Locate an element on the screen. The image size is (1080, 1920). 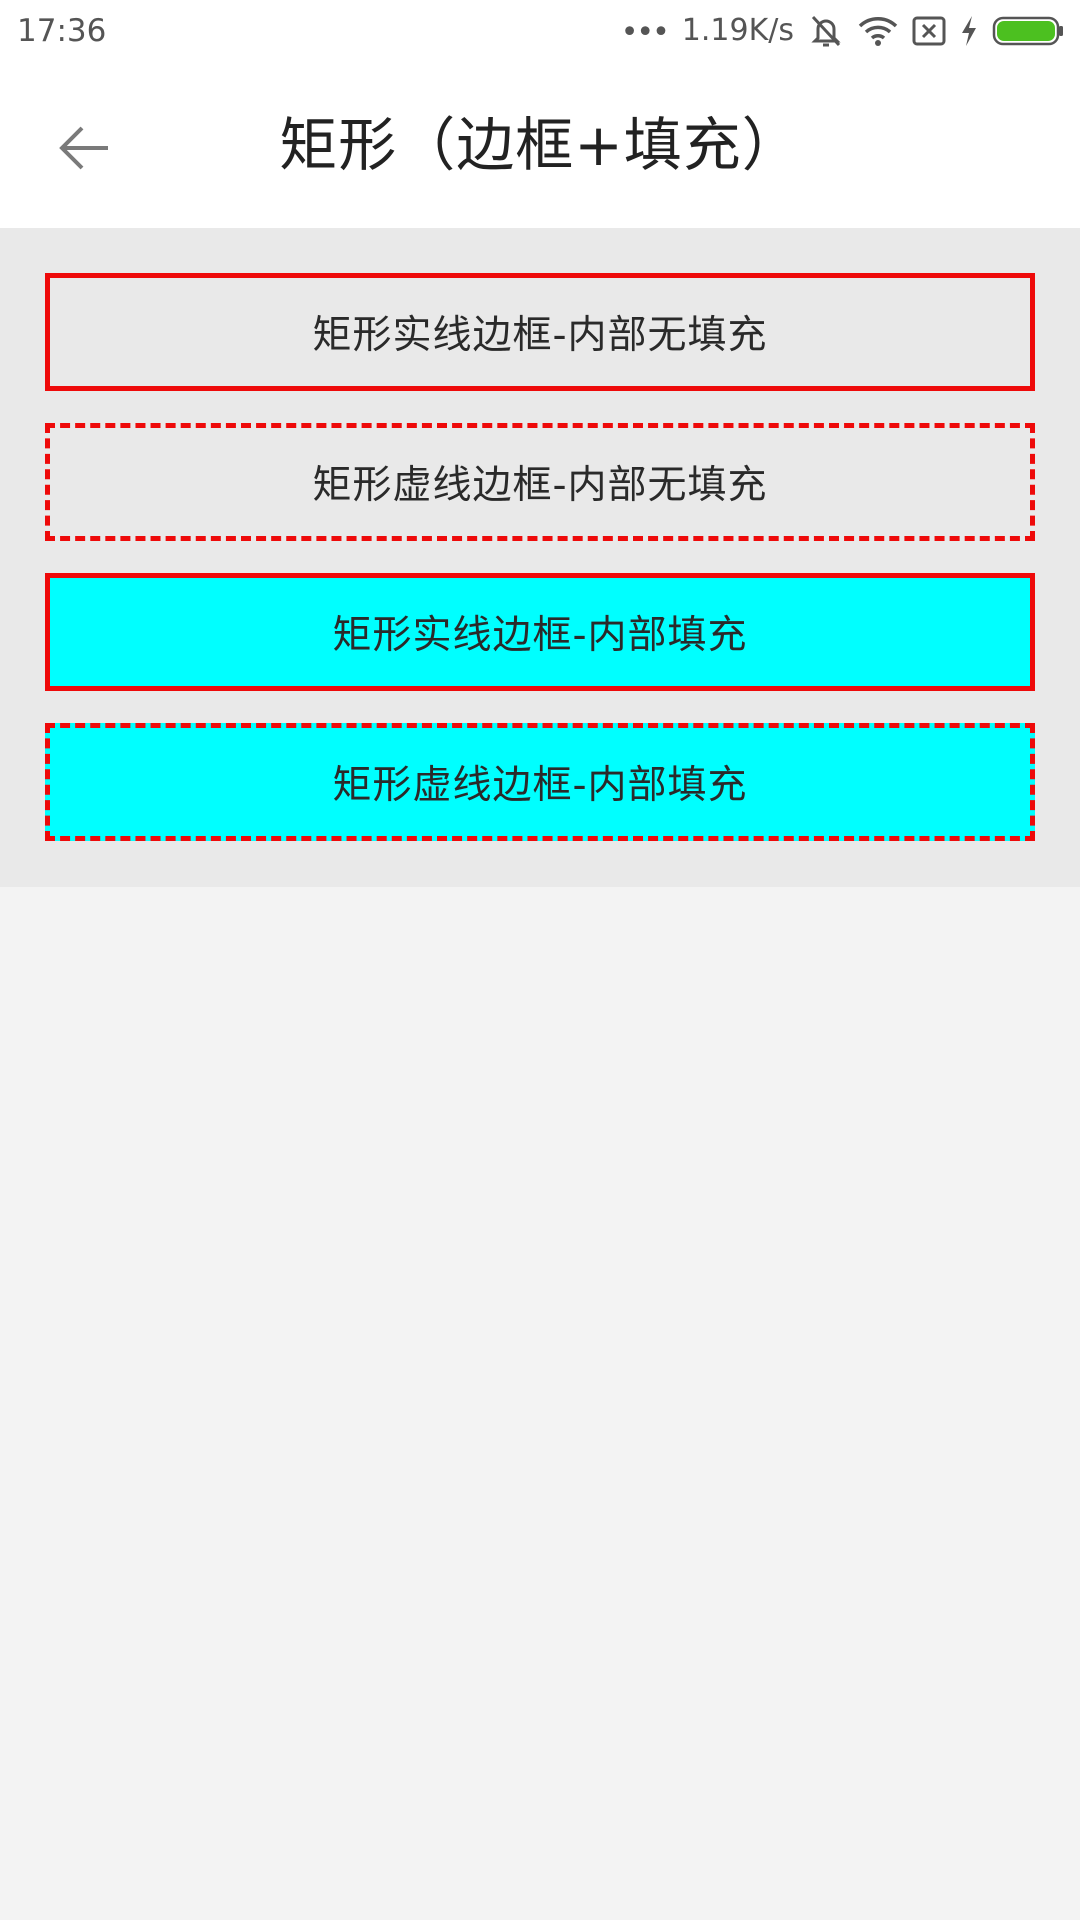
rect-dashed-border-filled: 矩形虚线边框-内部填充 is located at coordinates (540, 782).